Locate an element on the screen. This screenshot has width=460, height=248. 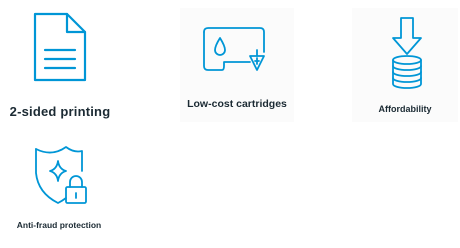
feature-card-duplex: 2-sided printing is located at coordinates (60, 63).